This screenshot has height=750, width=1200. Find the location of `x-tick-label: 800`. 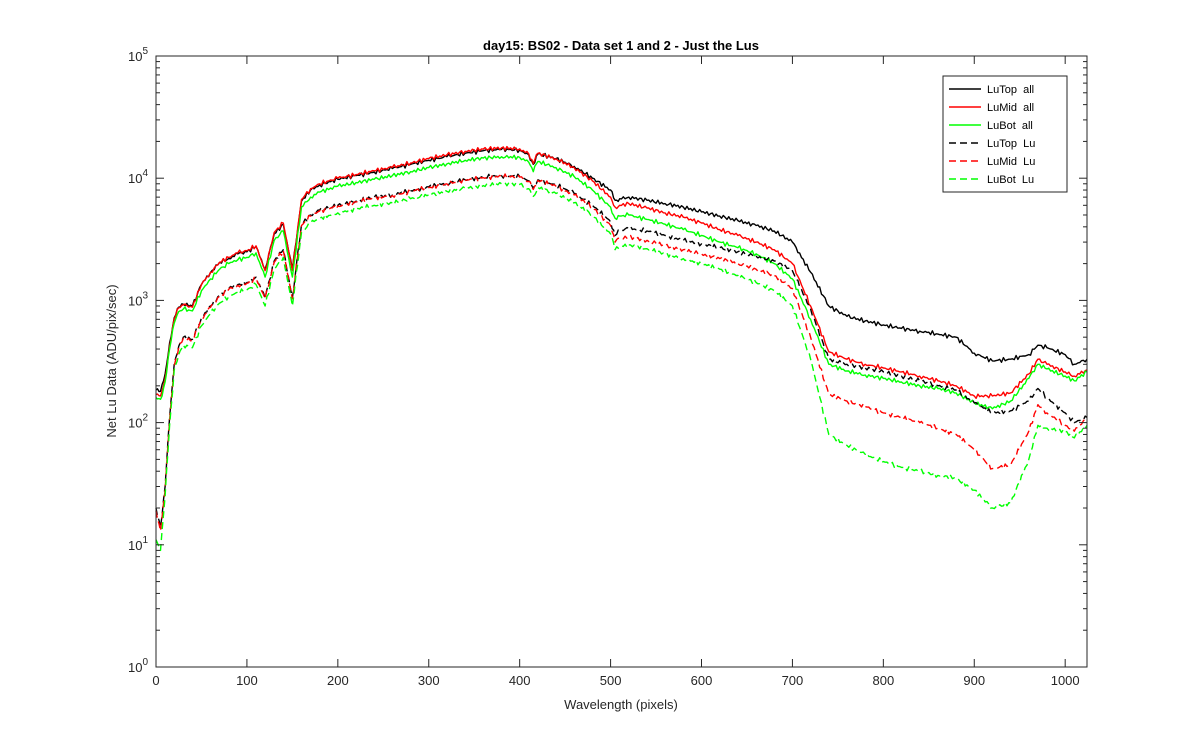

x-tick-label: 800 is located at coordinates (883, 680).